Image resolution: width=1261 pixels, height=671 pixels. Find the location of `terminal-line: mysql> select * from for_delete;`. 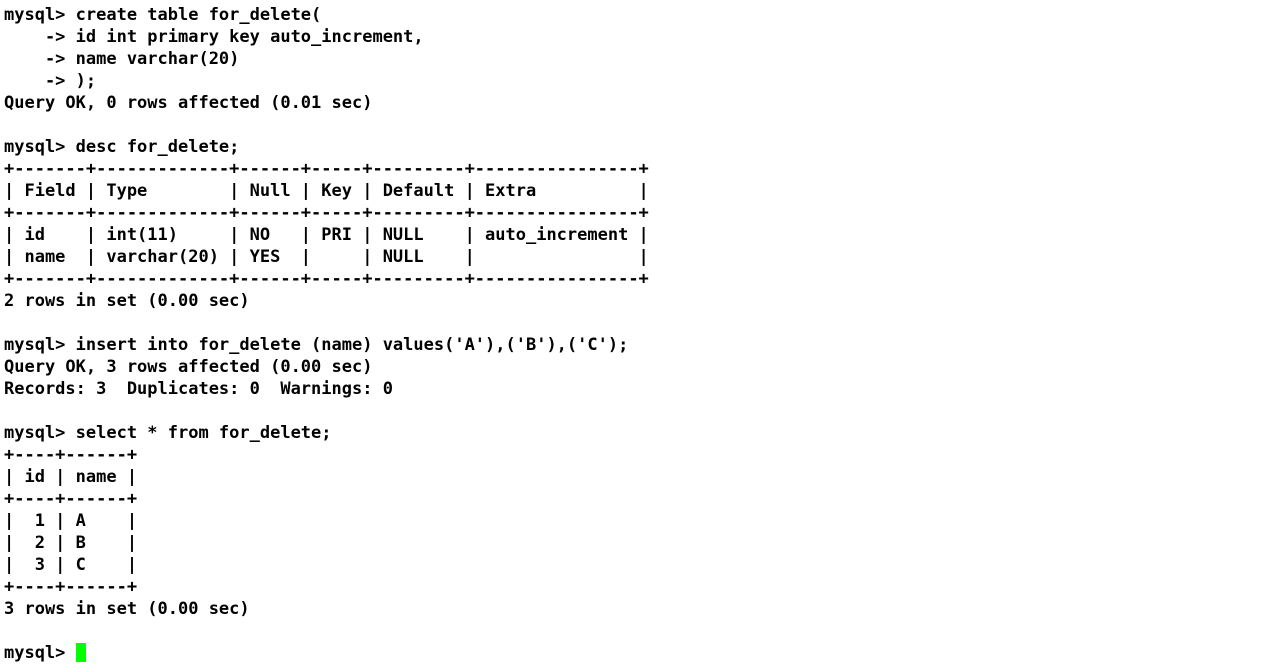

terminal-line: mysql> select * from for_delete; is located at coordinates (168, 433).